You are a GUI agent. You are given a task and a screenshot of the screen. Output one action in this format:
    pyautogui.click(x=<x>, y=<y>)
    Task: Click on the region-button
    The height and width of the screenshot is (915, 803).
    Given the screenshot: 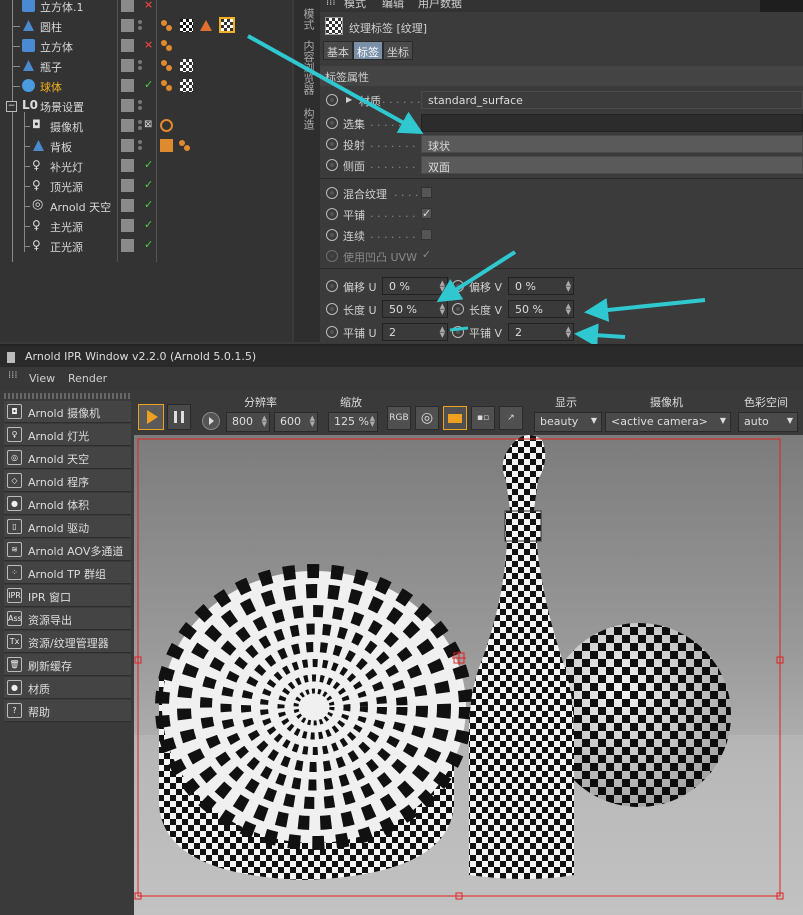 What is the action you would take?
    pyautogui.click(x=455, y=418)
    